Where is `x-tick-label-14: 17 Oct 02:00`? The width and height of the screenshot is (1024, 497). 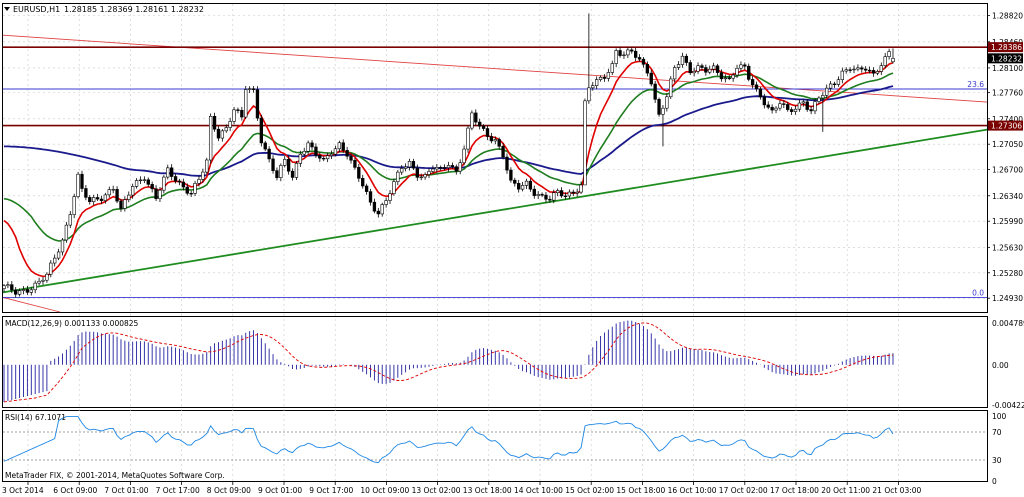 x-tick-label-14: 17 Oct 02:00 is located at coordinates (743, 490).